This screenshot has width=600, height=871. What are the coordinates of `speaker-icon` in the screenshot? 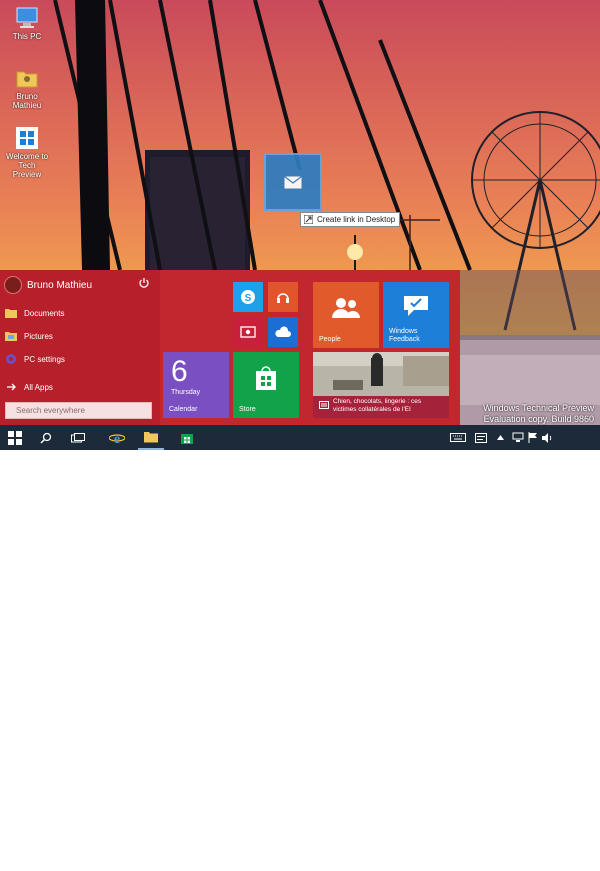 It's located at (546, 437).